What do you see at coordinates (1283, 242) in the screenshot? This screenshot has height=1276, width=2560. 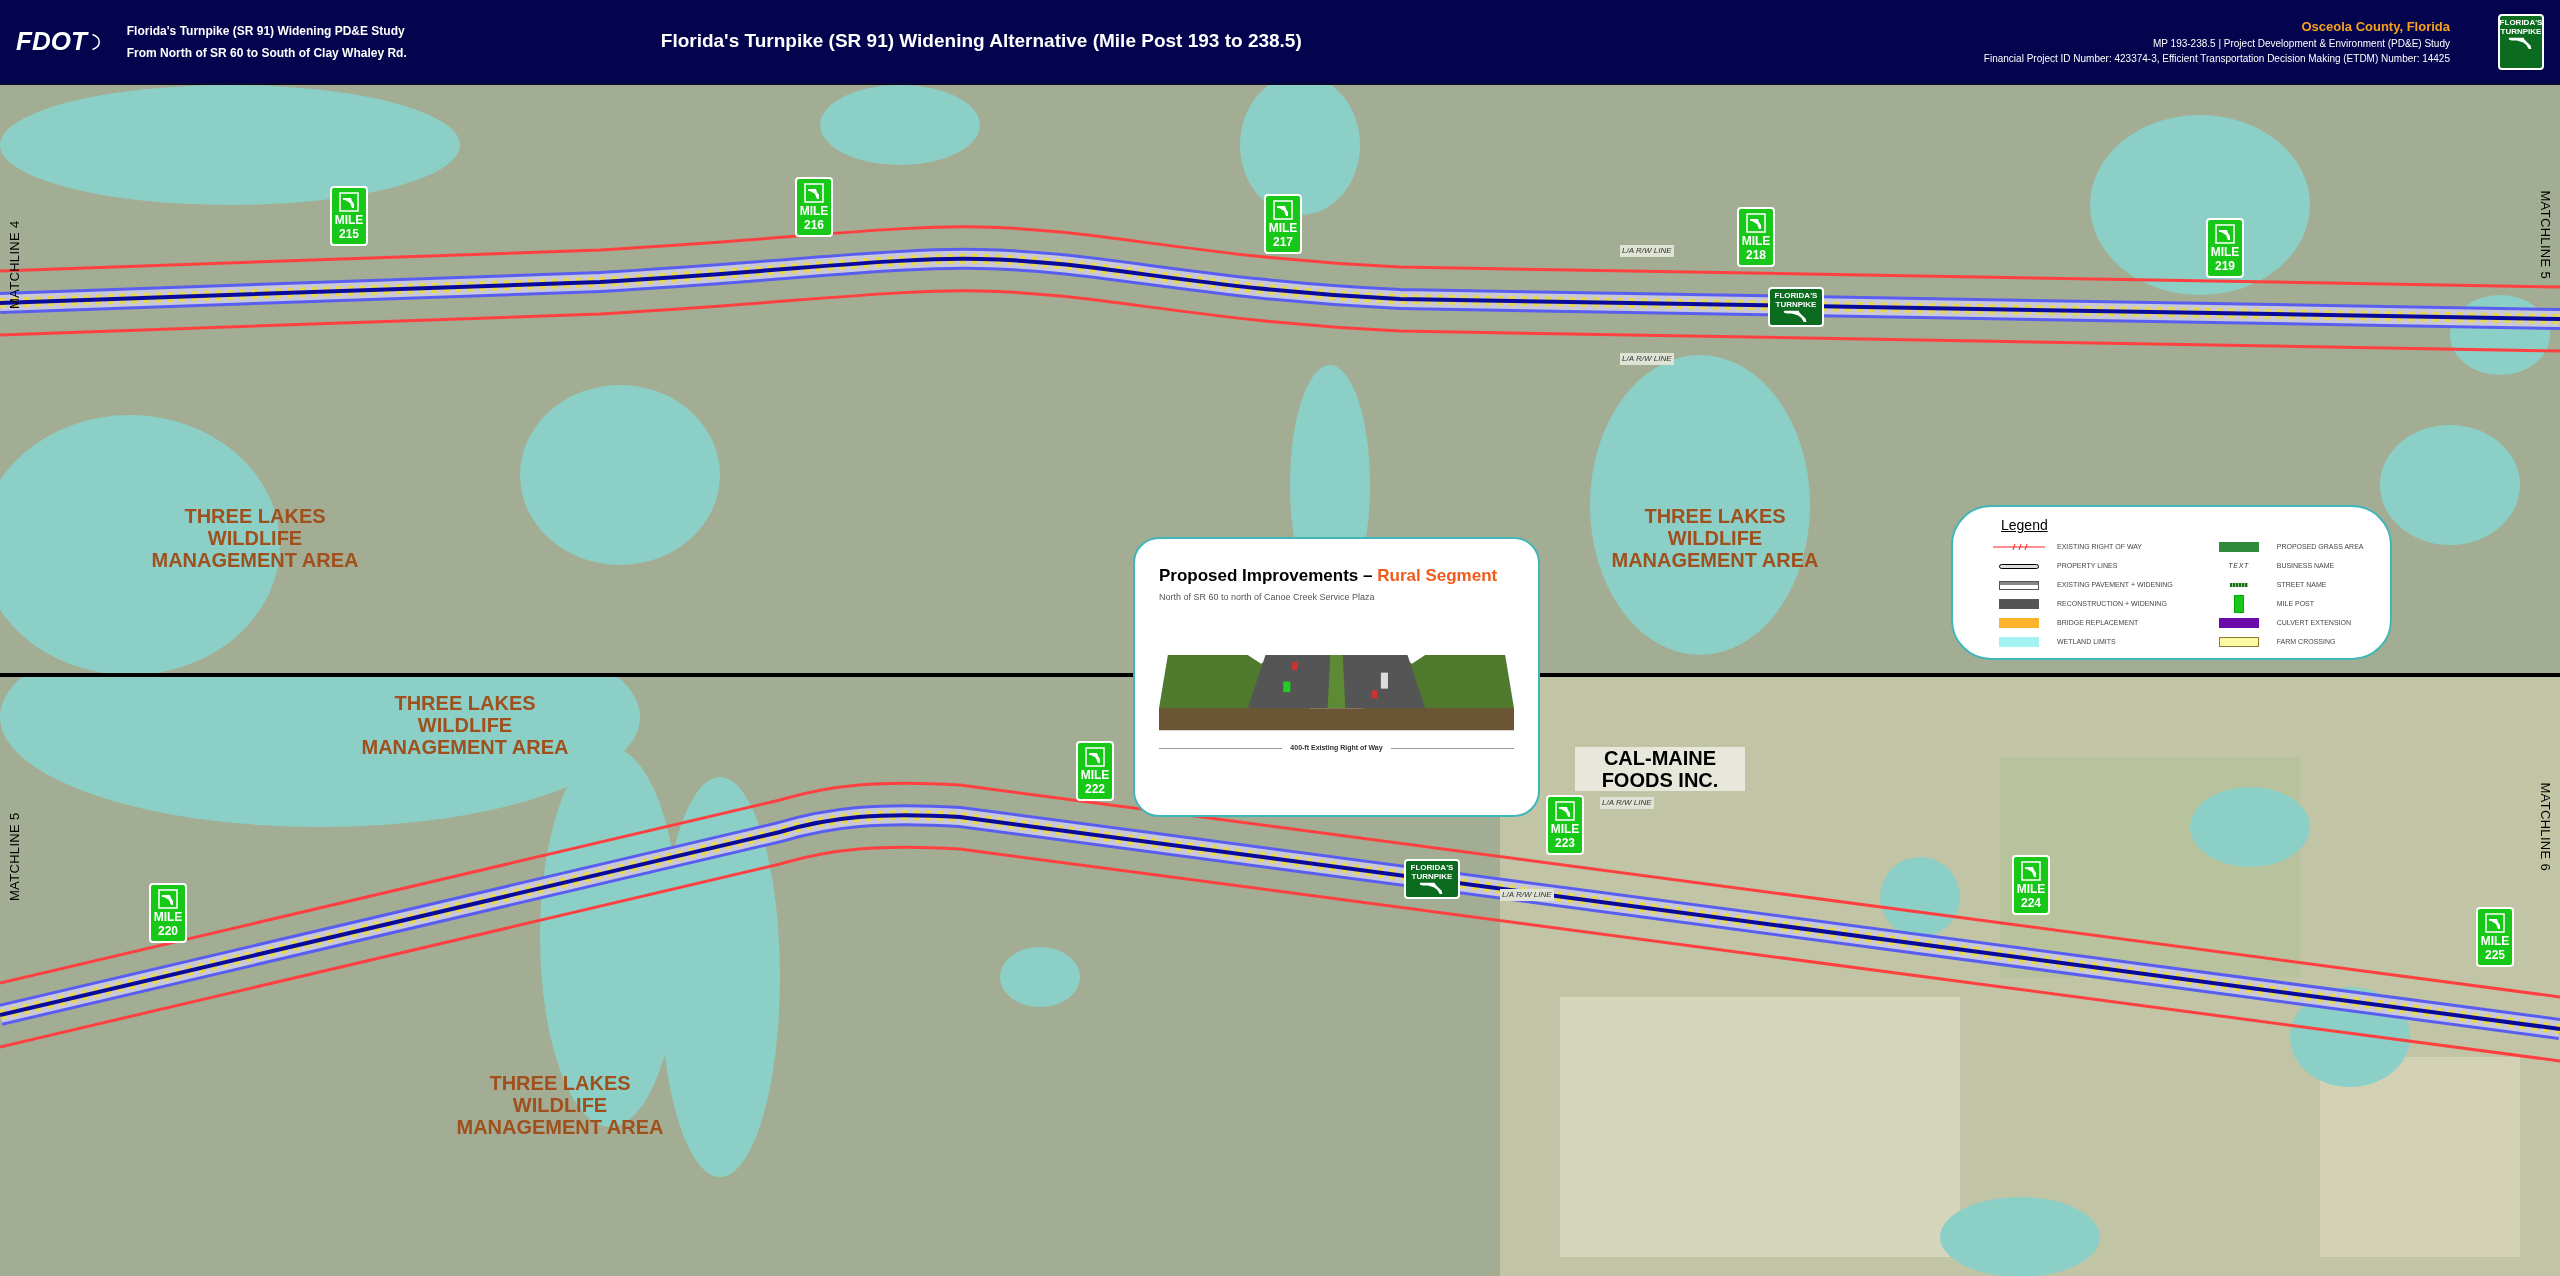 I see `mile-number: 217` at bounding box center [1283, 242].